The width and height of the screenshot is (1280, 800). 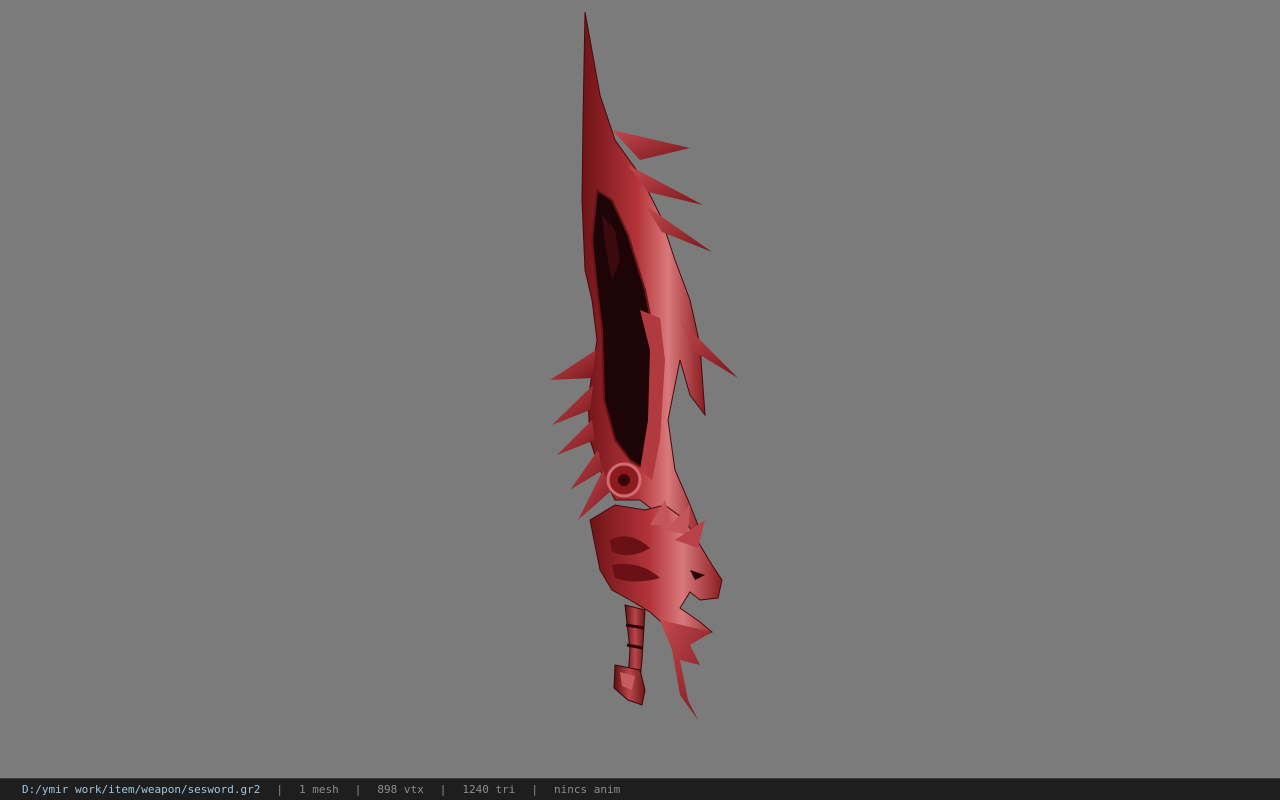 What do you see at coordinates (319, 789) in the screenshot?
I see `mesh-count: 1 mesh` at bounding box center [319, 789].